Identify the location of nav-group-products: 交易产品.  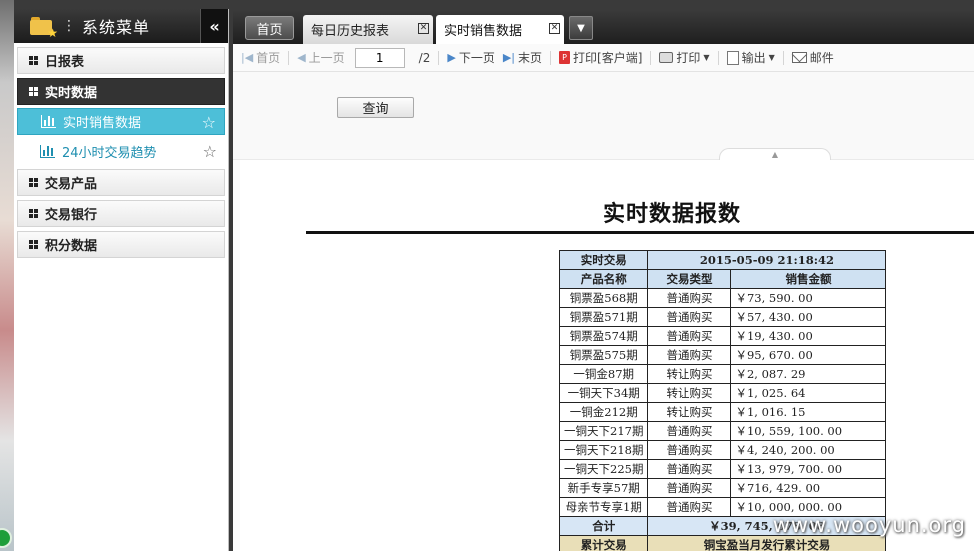
(121, 182).